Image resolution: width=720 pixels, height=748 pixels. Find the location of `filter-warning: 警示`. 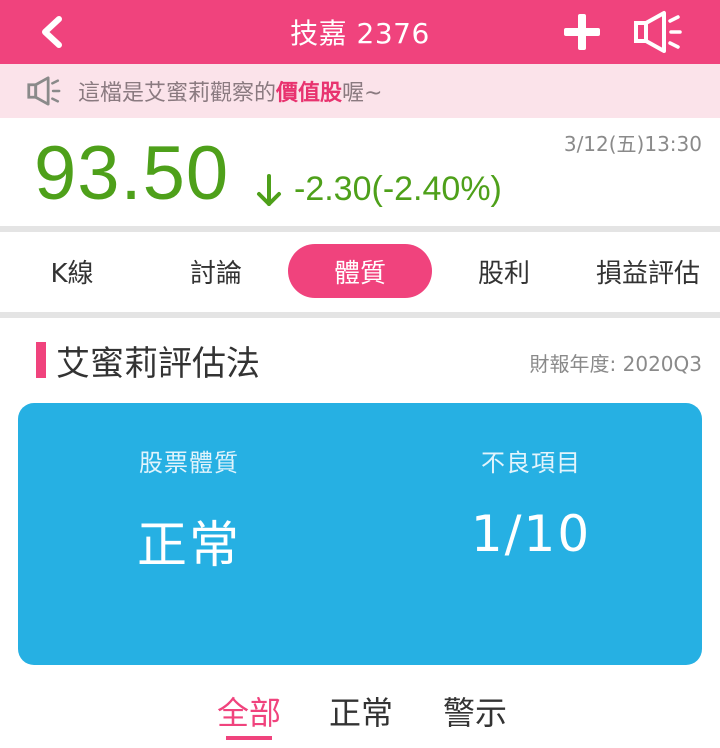

filter-warning: 警示 is located at coordinates (475, 714).